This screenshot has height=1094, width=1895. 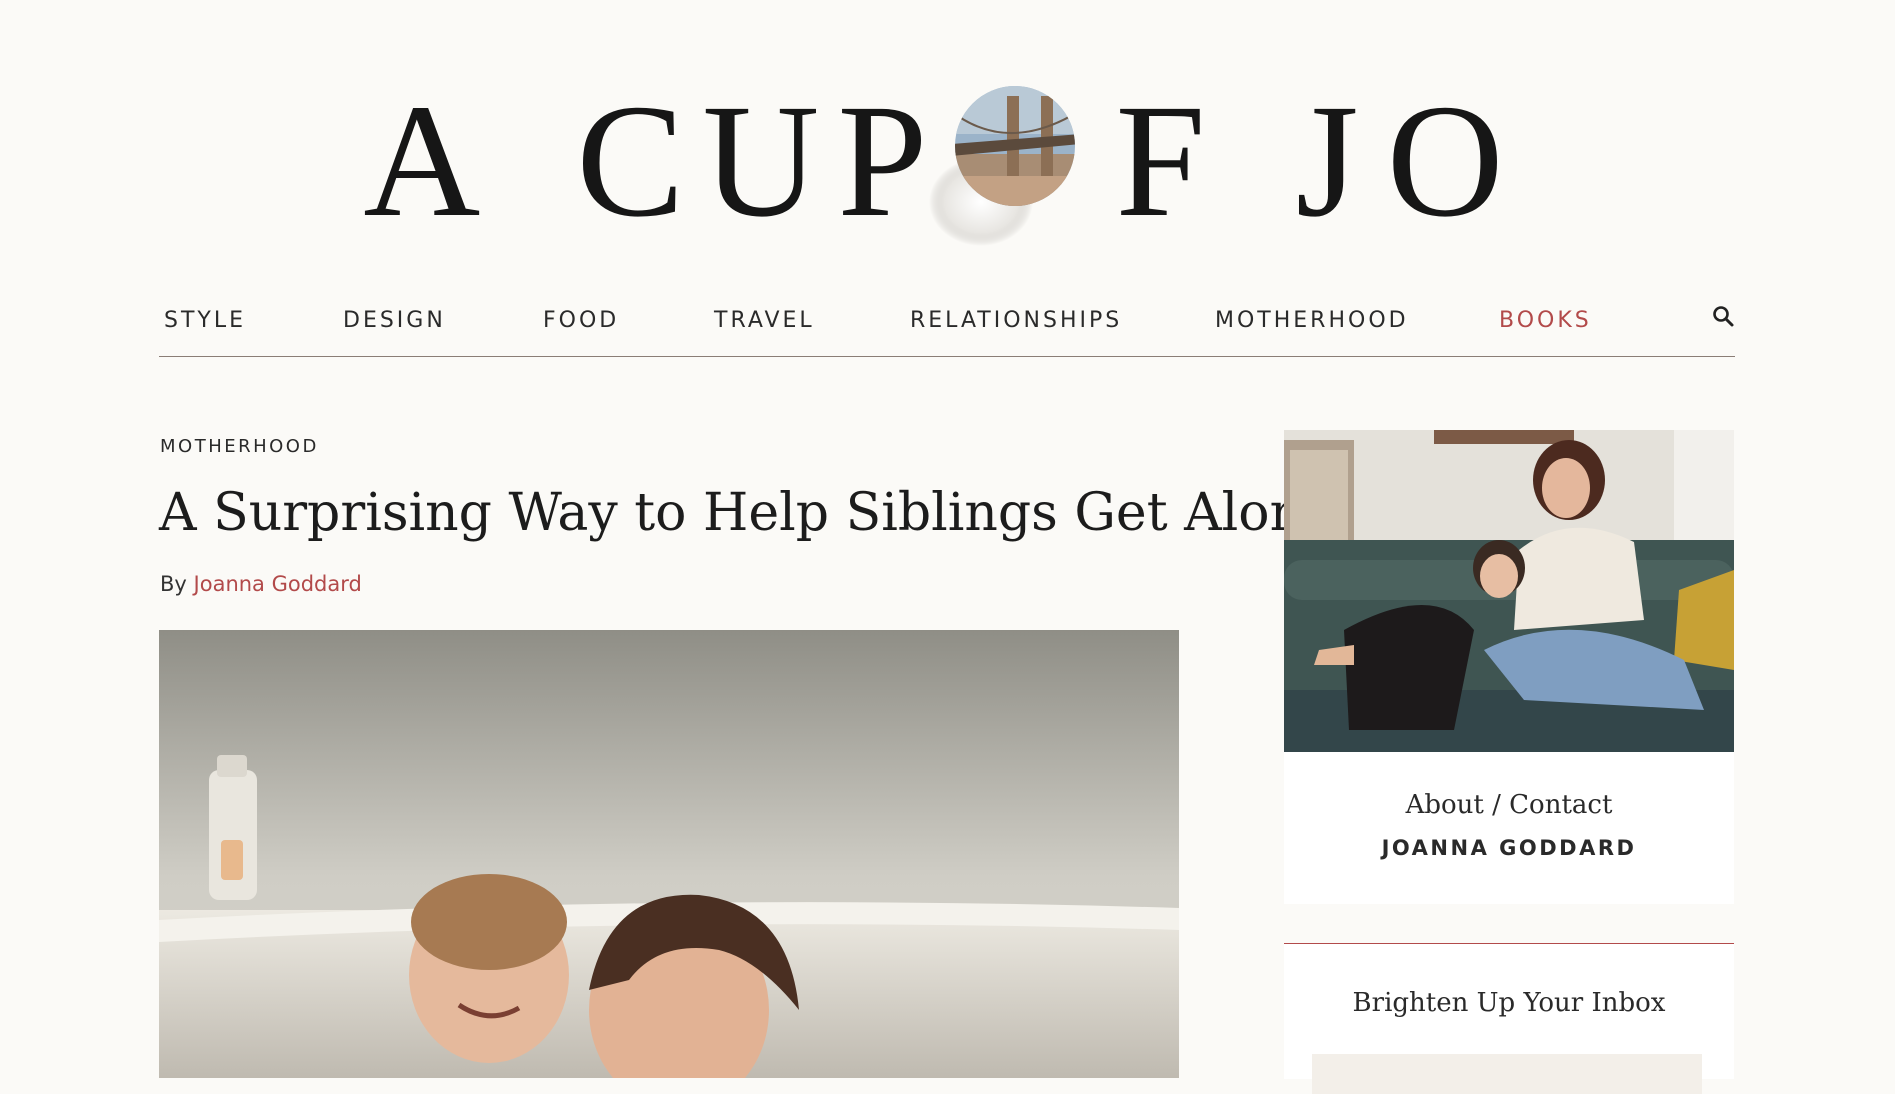 I want to click on logo-word-cup: CUP, so click(x=761, y=161).